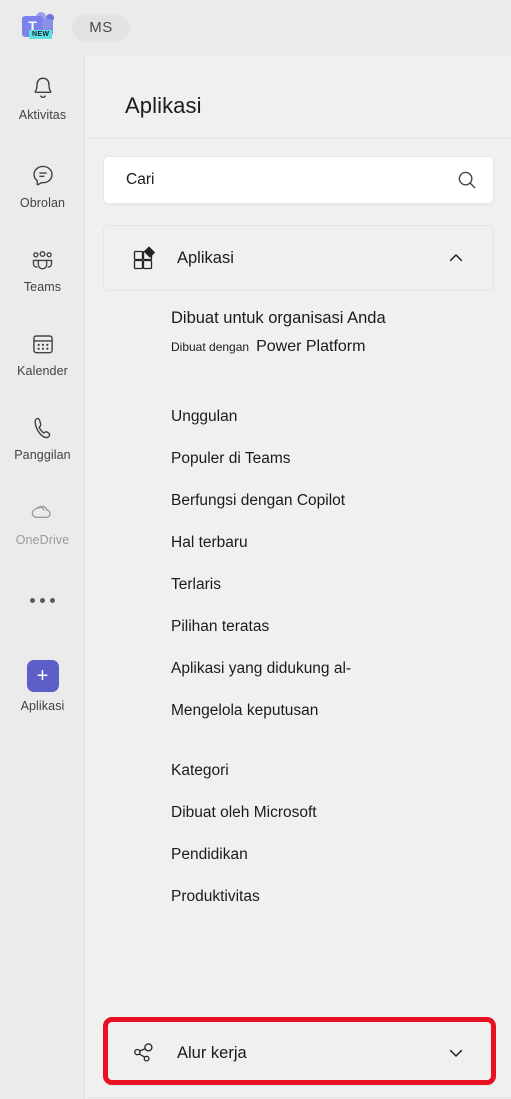 This screenshot has width=511, height=1099. Describe the element at coordinates (144, 258) in the screenshot. I see `apps-grid-icon` at that location.